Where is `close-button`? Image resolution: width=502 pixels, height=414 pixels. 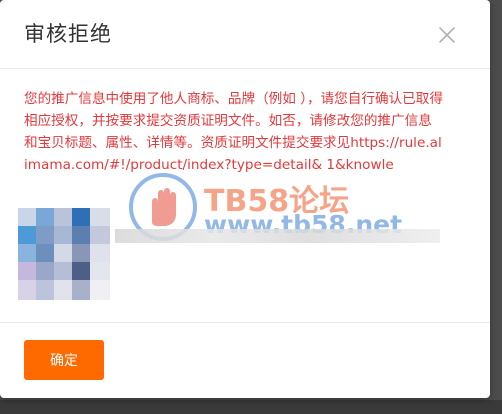 close-button is located at coordinates (447, 35).